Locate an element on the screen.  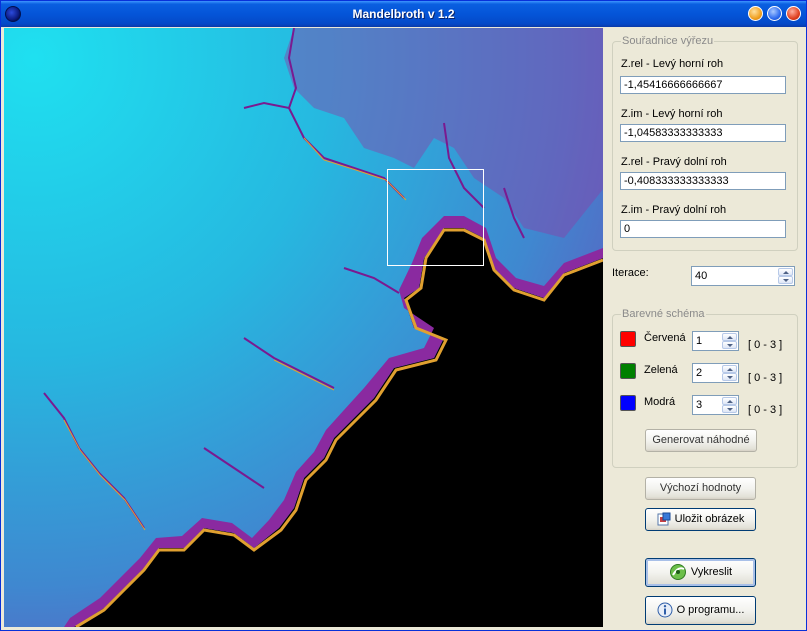
green-range: [ 0 - 3 ] is located at coordinates (765, 378).